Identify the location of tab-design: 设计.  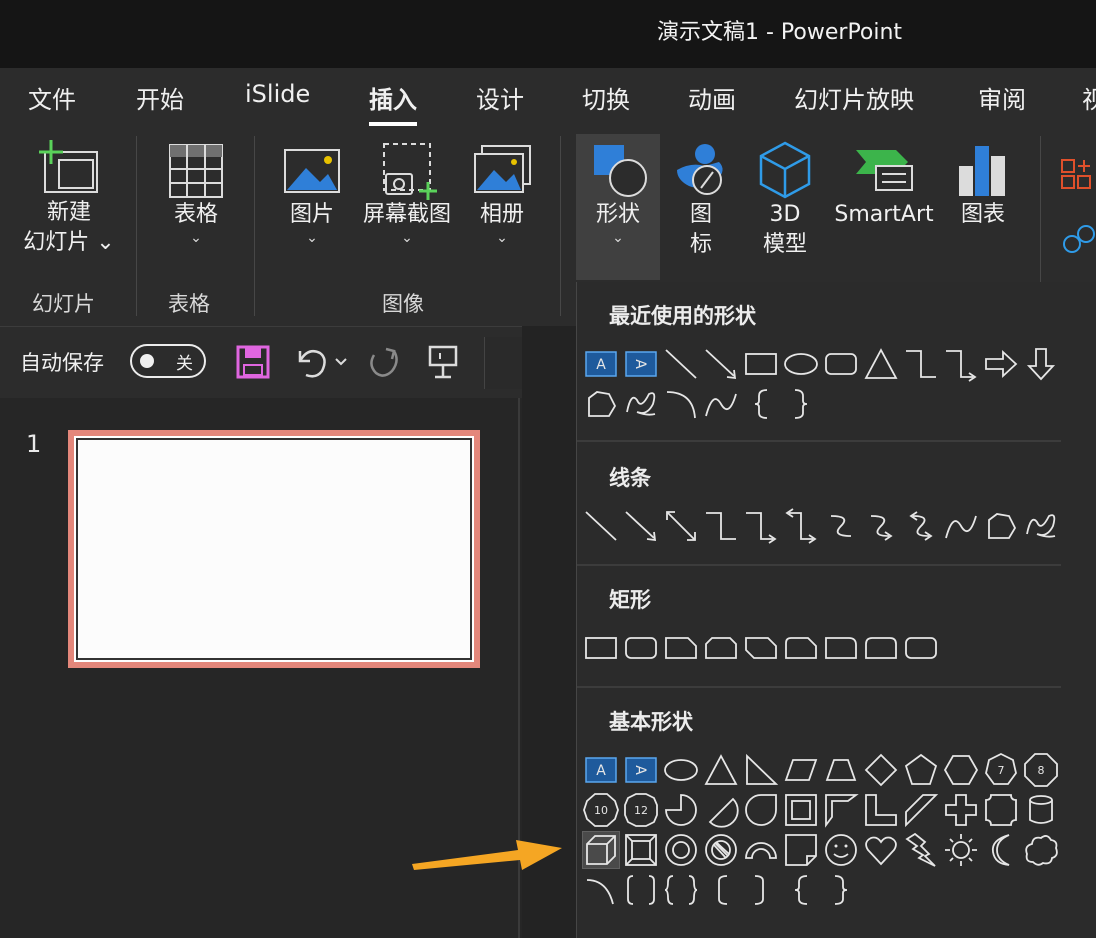
(500, 97).